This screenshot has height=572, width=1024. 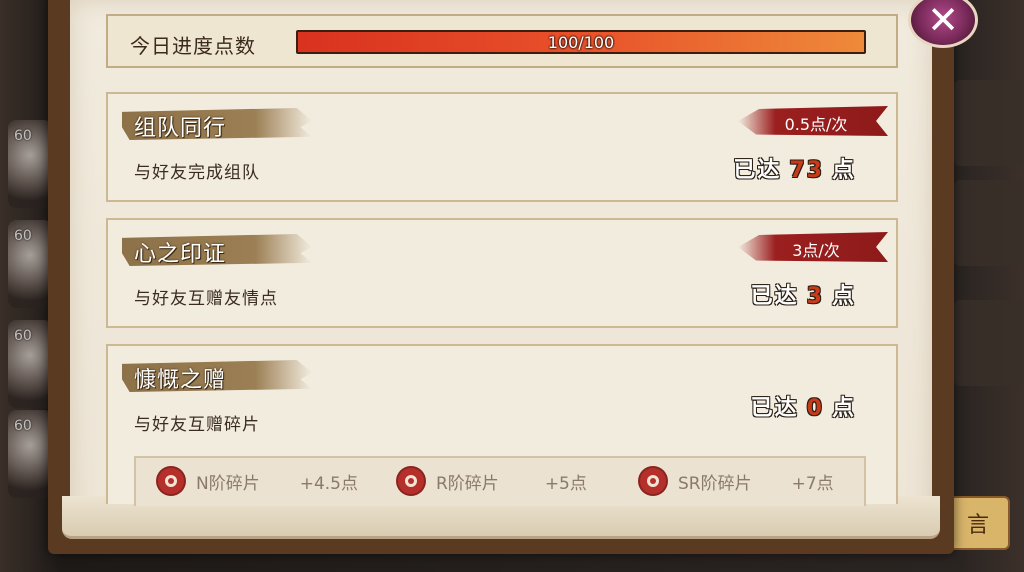 I want to click on shard-label: N阶碎片, so click(x=228, y=483).